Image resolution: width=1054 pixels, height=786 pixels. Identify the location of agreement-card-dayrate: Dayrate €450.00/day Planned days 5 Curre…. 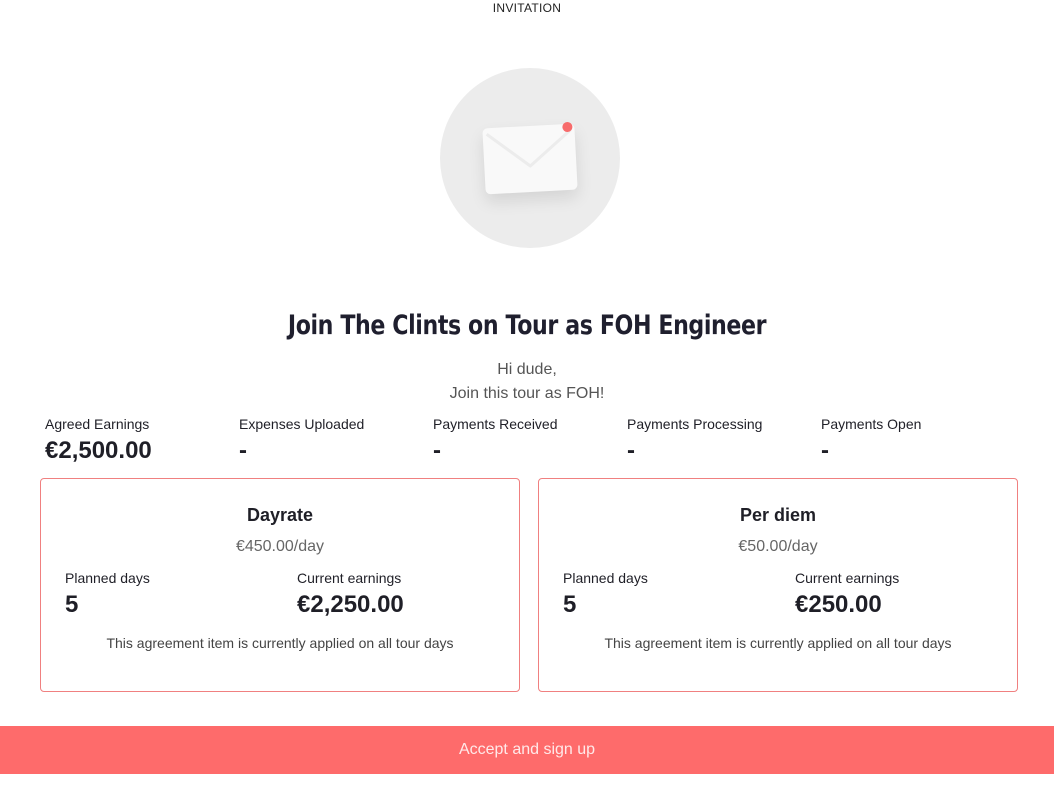
(280, 585).